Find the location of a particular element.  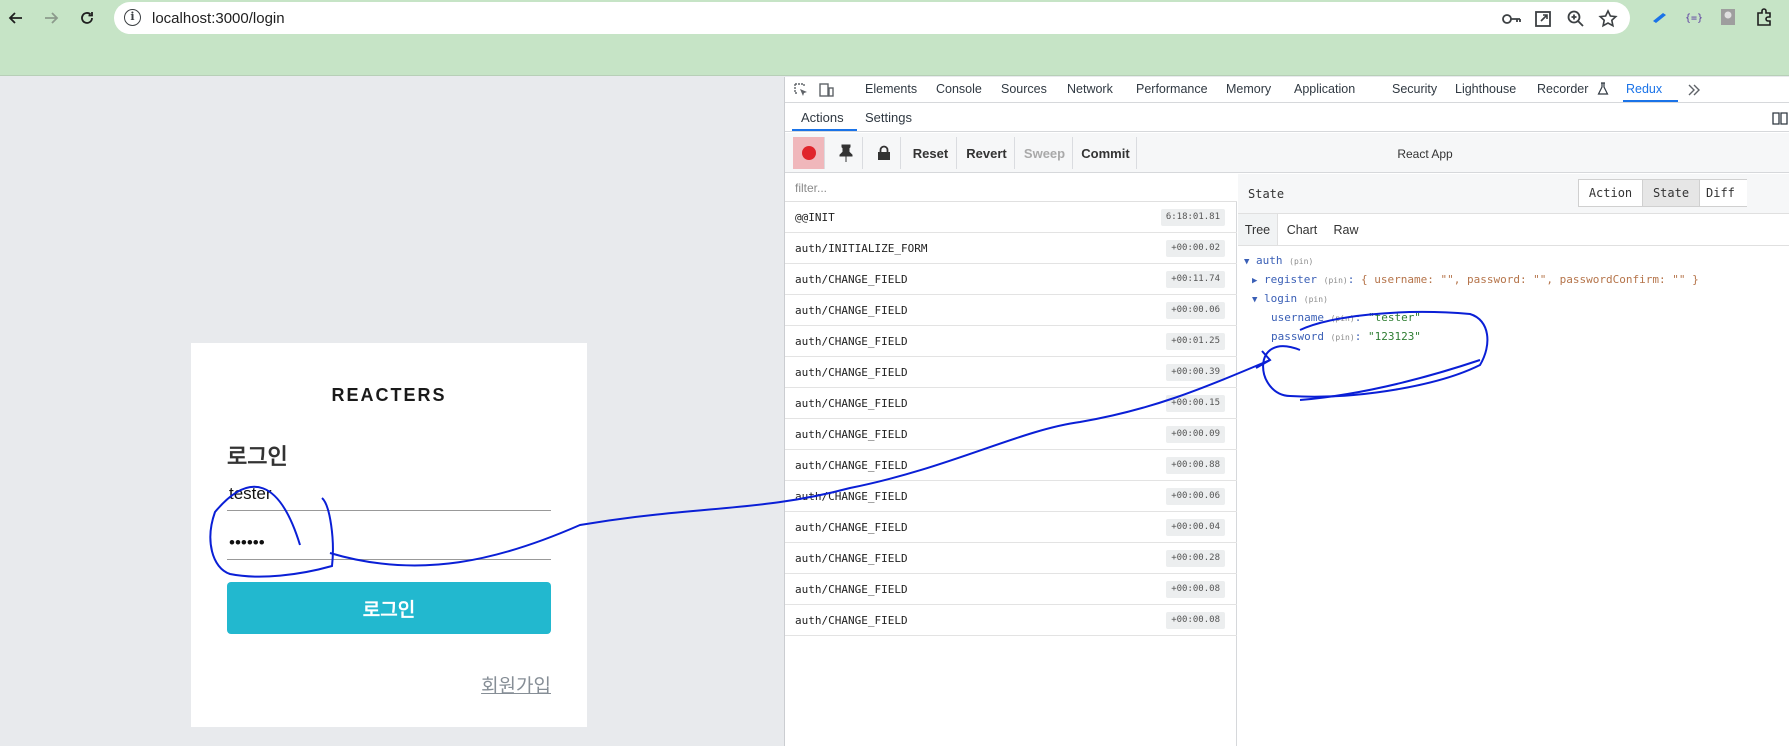

extension-avatar-icon is located at coordinates (1728, 17).